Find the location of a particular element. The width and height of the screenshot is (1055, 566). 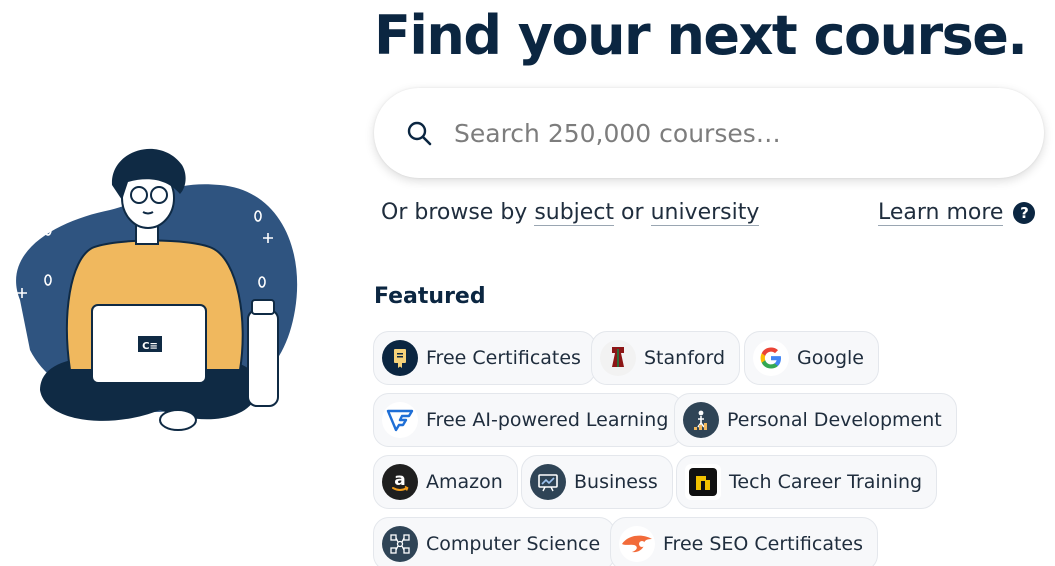

chip-label: Tech Career Training is located at coordinates (826, 482).